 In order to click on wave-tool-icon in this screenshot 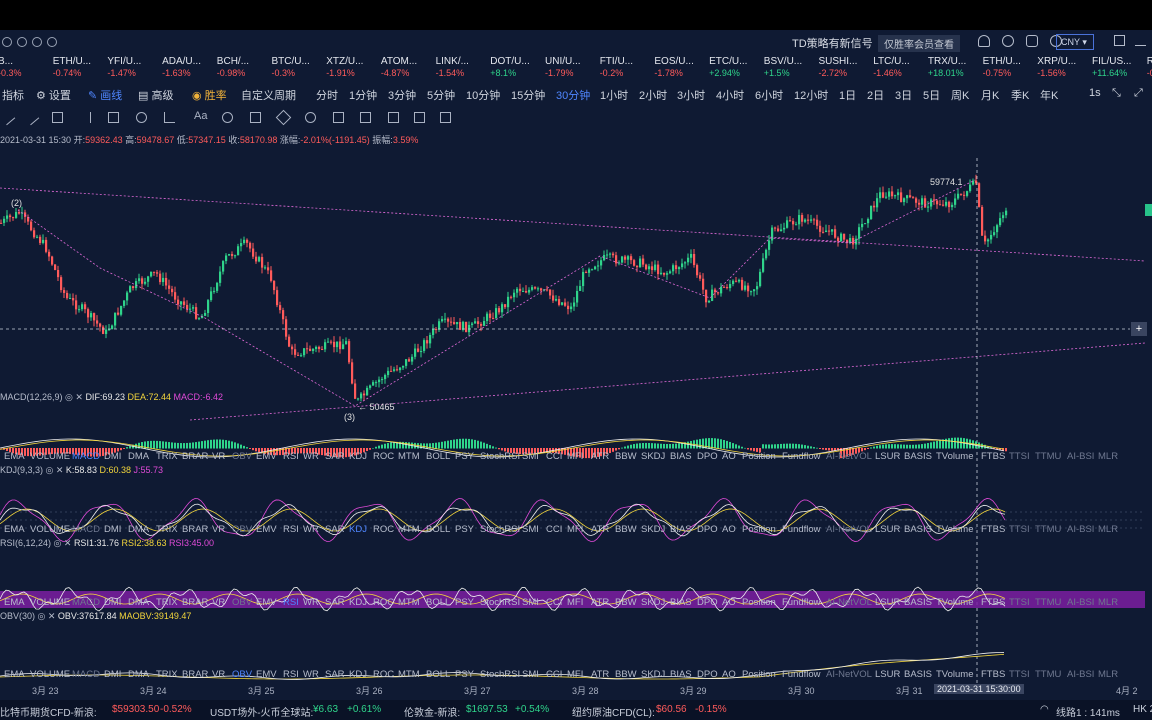, I will do `click(113, 117)`.